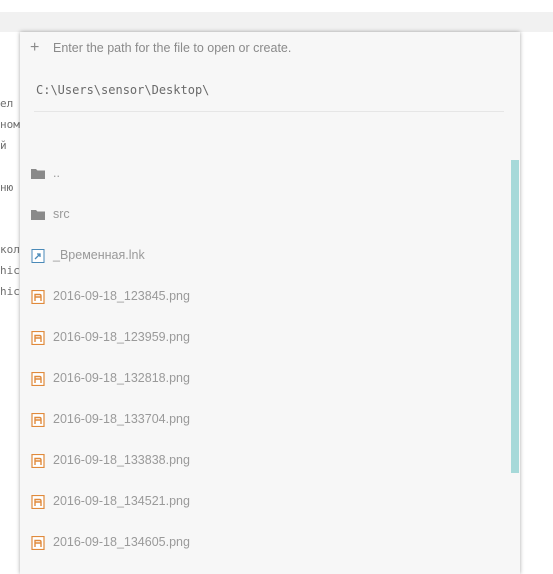  What do you see at coordinates (265, 258) in the screenshot?
I see `list-item: _Временная.lnk` at bounding box center [265, 258].